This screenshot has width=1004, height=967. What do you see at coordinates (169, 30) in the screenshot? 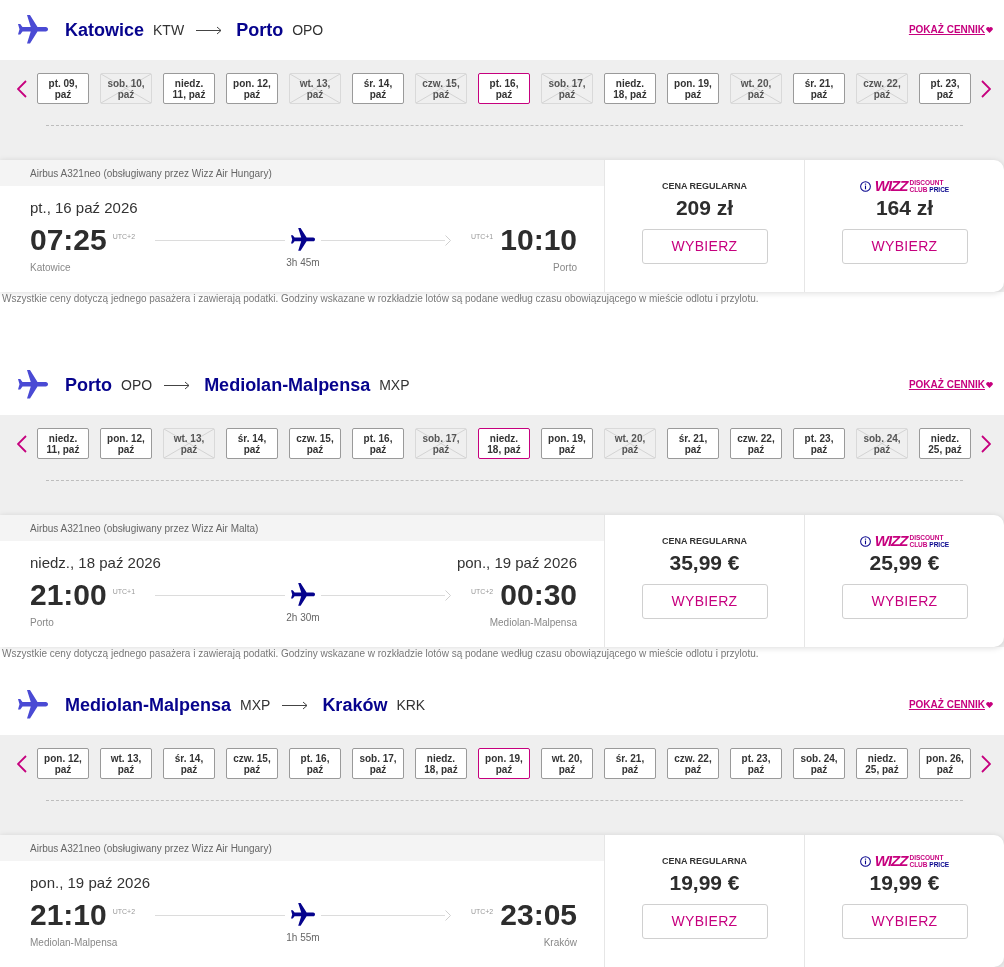
I see `origin-code: KTW` at bounding box center [169, 30].